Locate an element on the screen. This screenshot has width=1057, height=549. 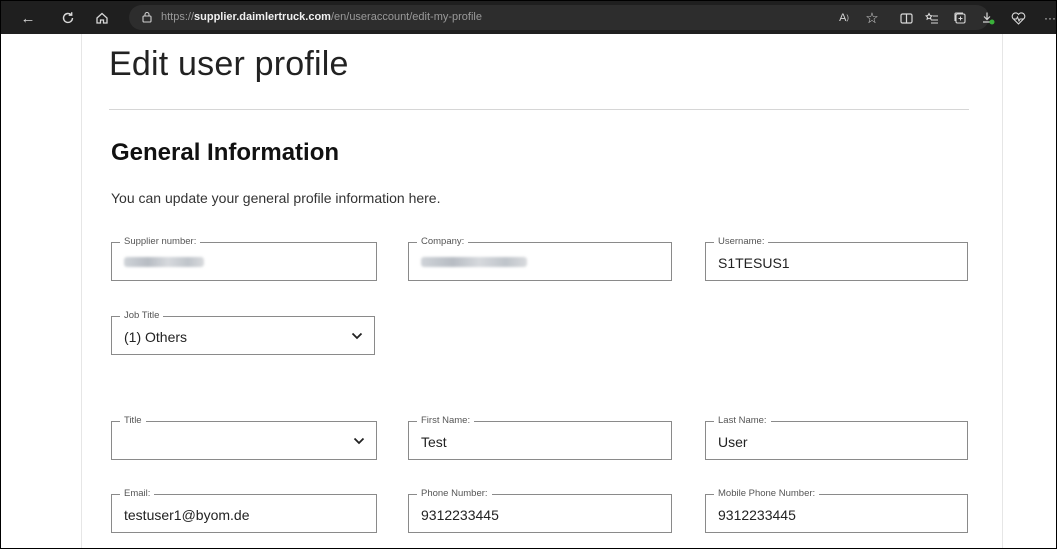
username-field: Username: S1TESUS1 is located at coordinates (836, 258).